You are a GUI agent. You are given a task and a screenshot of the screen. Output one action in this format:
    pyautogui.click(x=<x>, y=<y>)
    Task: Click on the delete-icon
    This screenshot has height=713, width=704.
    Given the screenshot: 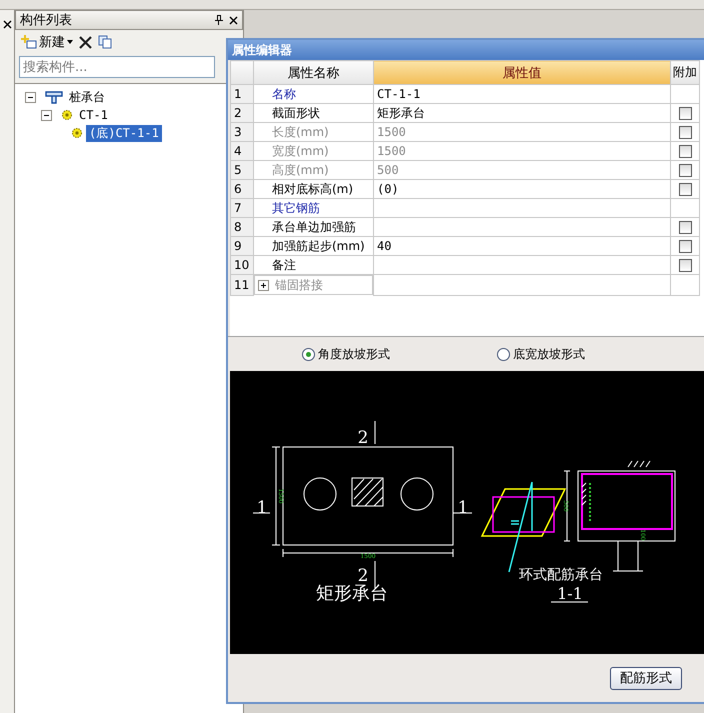 What is the action you would take?
    pyautogui.click(x=85, y=42)
    